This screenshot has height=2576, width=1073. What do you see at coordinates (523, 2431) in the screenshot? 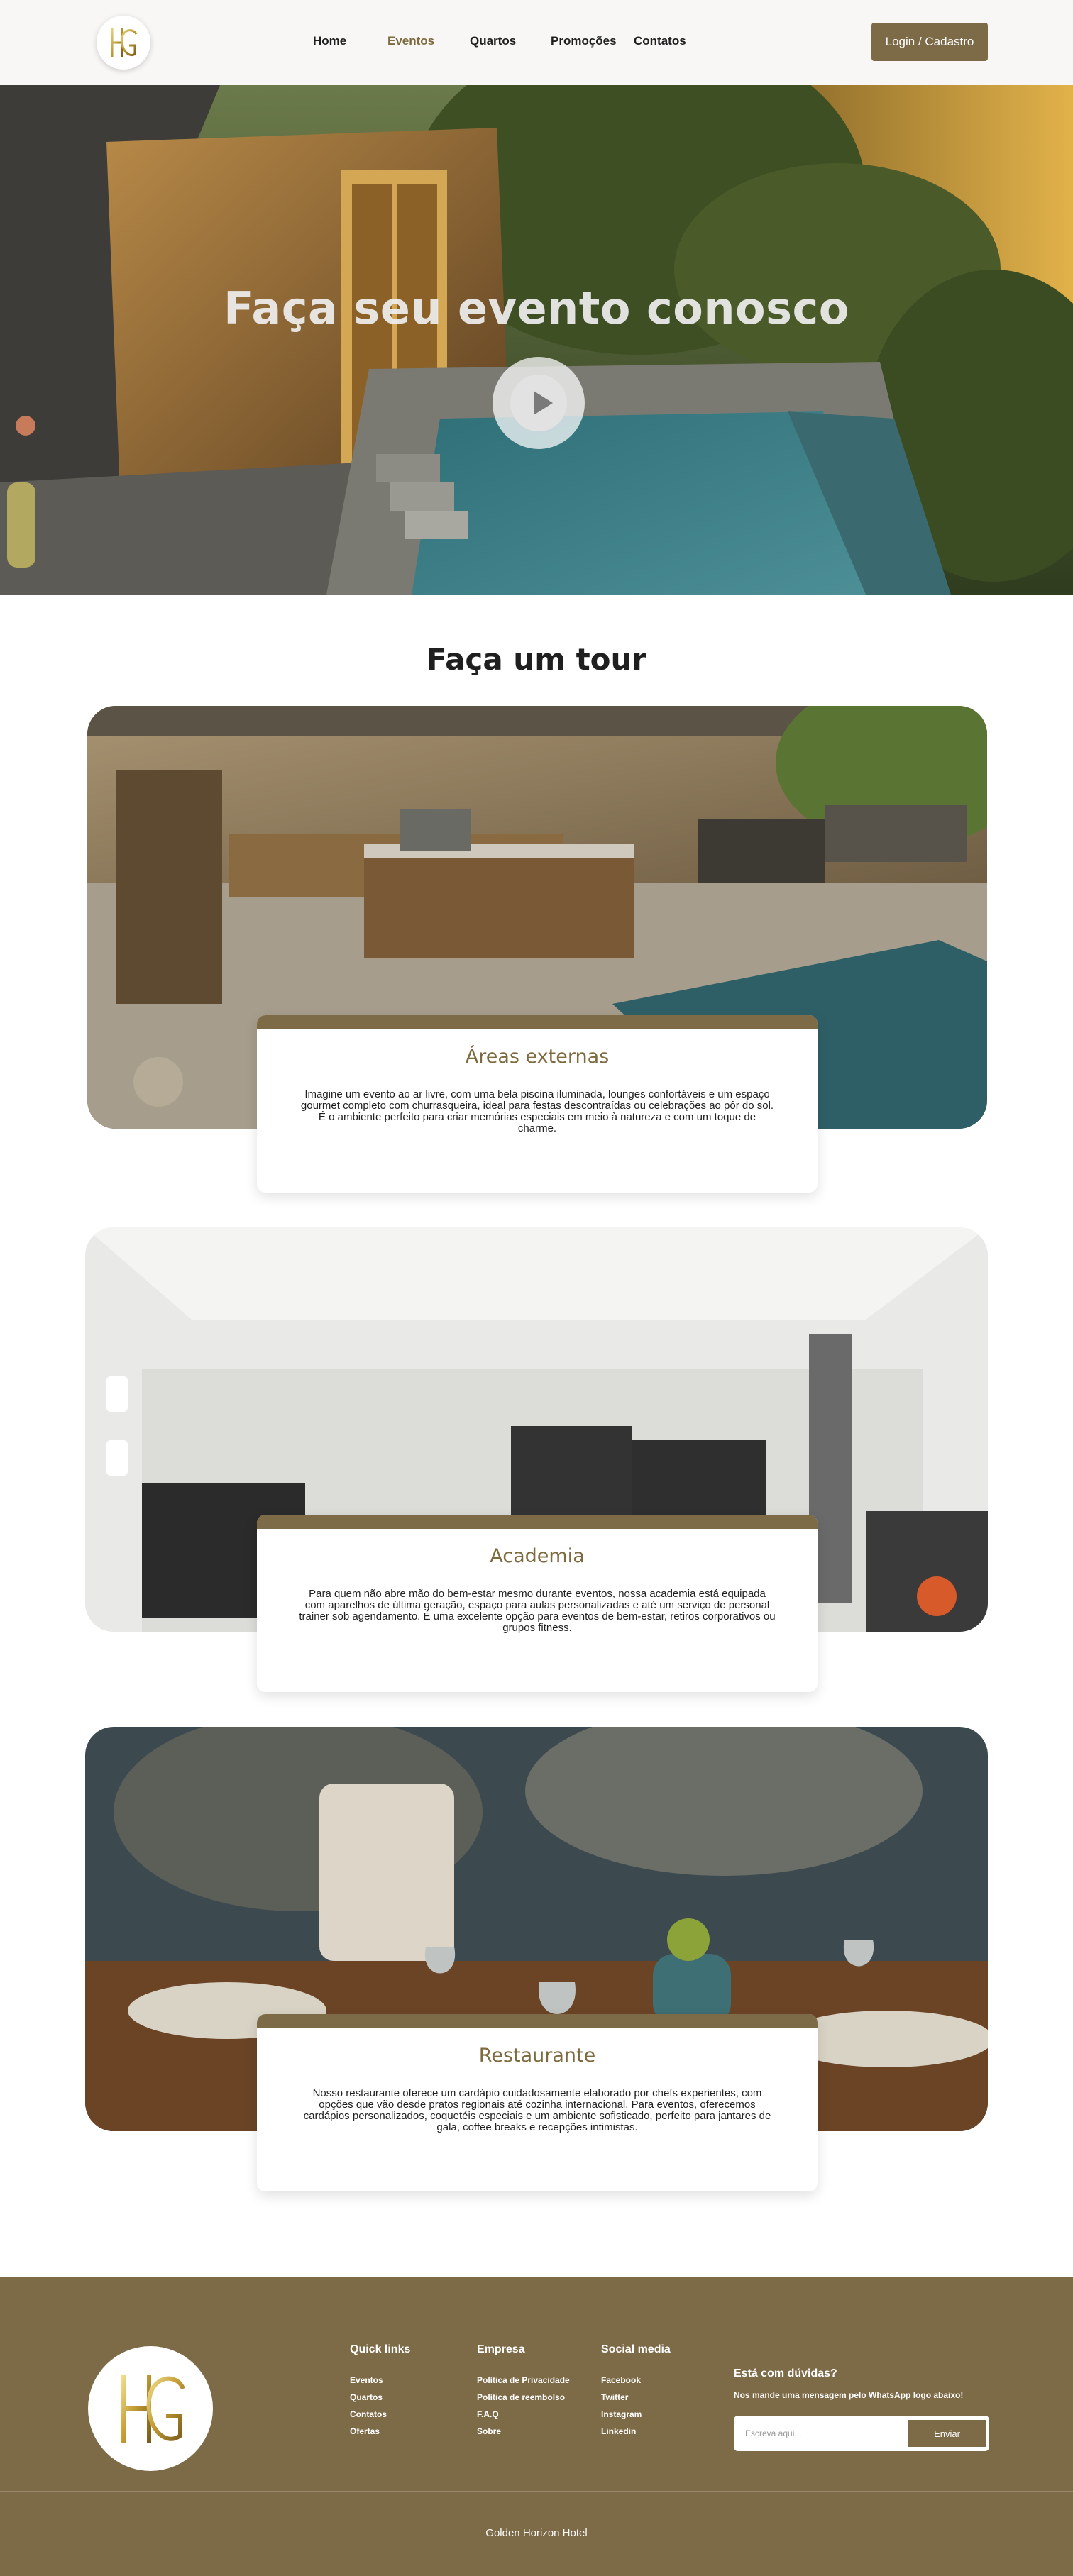
I see `footer-link-sobre: Sobre` at bounding box center [523, 2431].